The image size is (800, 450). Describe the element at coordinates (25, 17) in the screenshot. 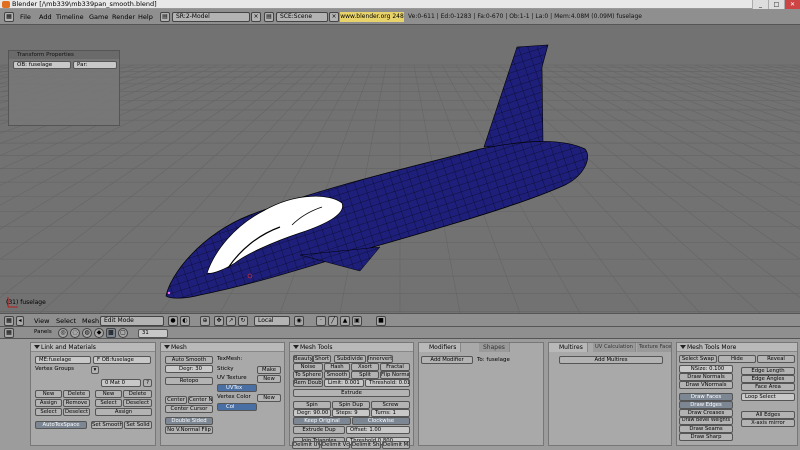

I see `menu-file: File` at that location.